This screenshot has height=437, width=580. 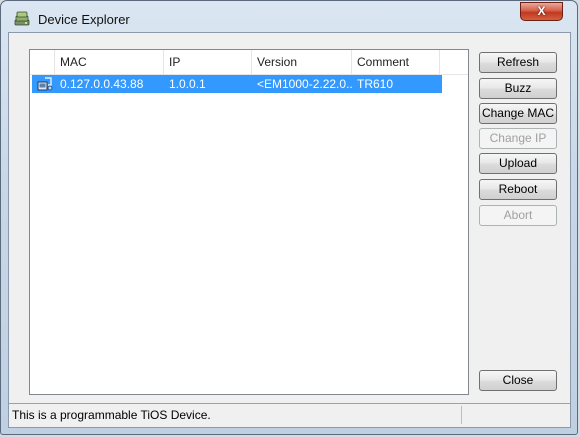 I want to click on change-mac-button: Change MAC, so click(x=518, y=113).